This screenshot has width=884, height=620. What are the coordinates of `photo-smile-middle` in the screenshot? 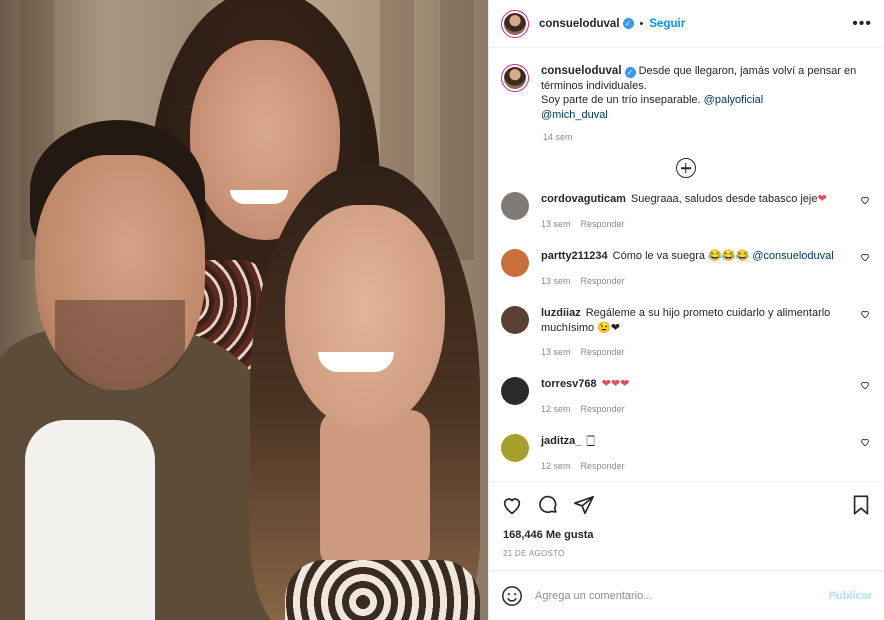 It's located at (259, 197).